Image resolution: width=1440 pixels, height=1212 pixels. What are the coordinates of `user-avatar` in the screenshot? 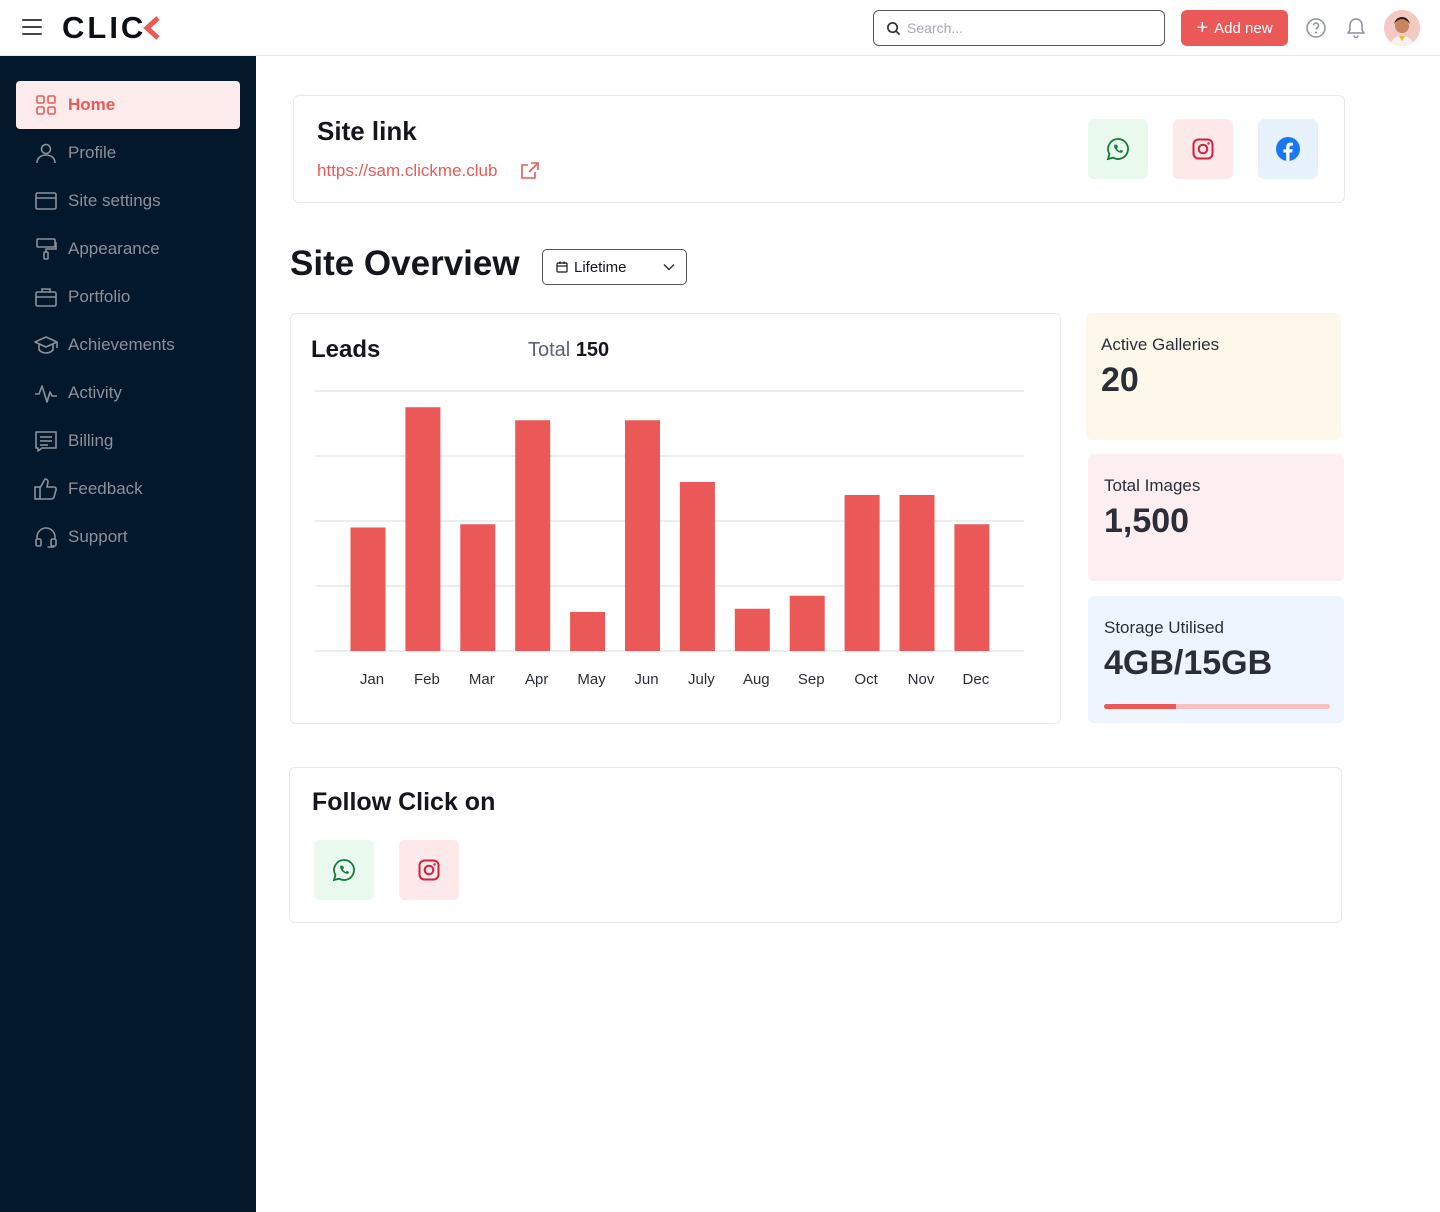 It's located at (1402, 28).